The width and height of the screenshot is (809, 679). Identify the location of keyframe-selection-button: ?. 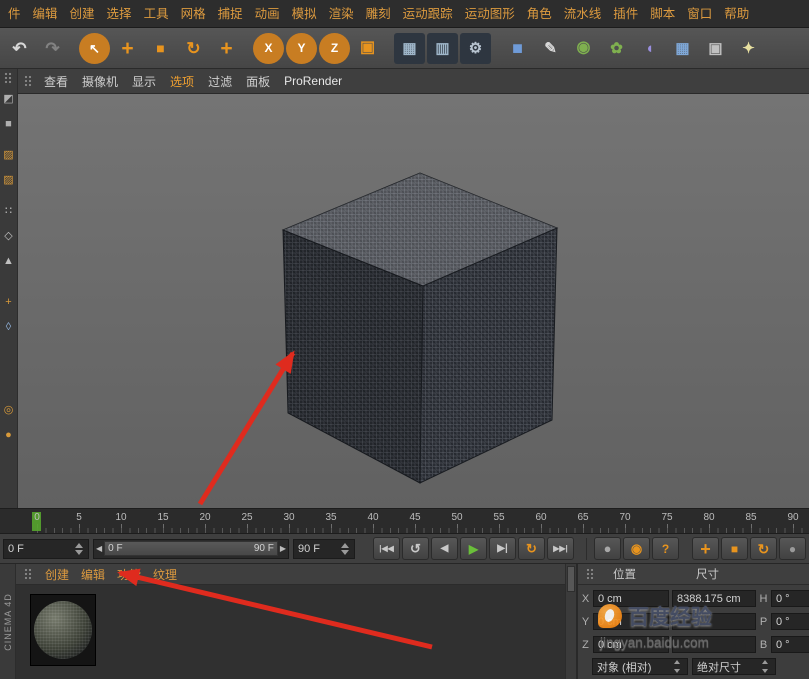
(665, 548).